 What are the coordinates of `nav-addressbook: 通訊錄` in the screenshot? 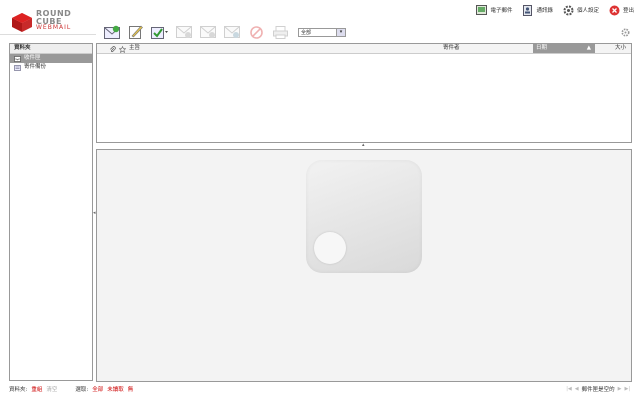 It's located at (537, 10).